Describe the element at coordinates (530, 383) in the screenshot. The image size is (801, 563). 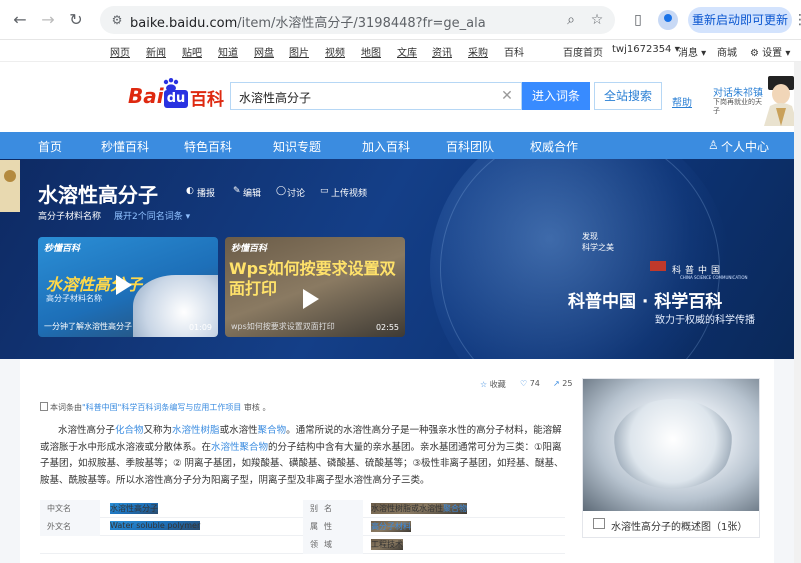
I see `like-button: ♡ 74` at that location.